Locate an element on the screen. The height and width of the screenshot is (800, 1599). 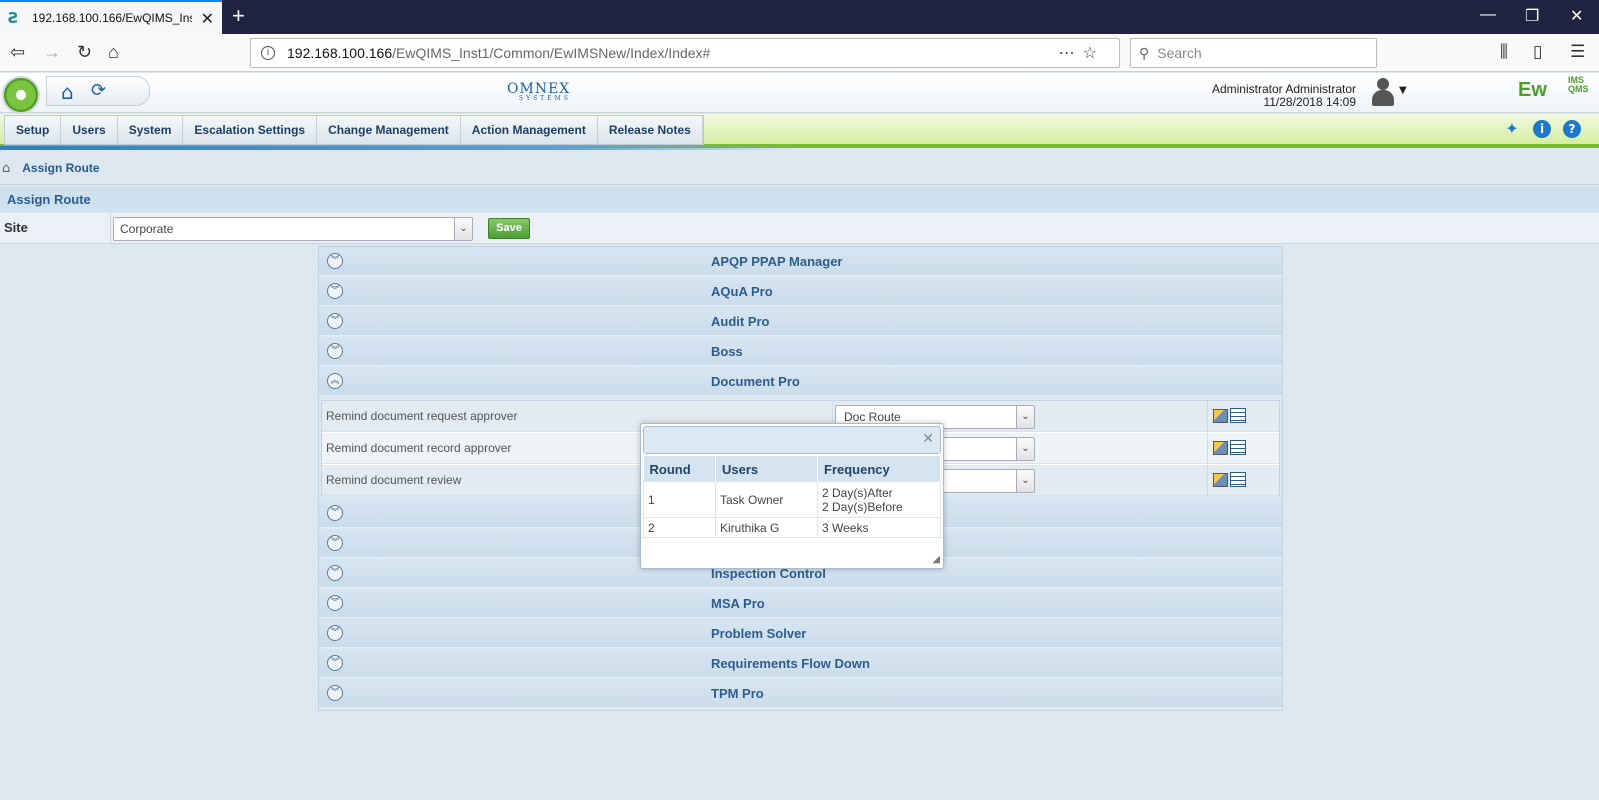
menu-setup: Setup is located at coordinates (33, 130).